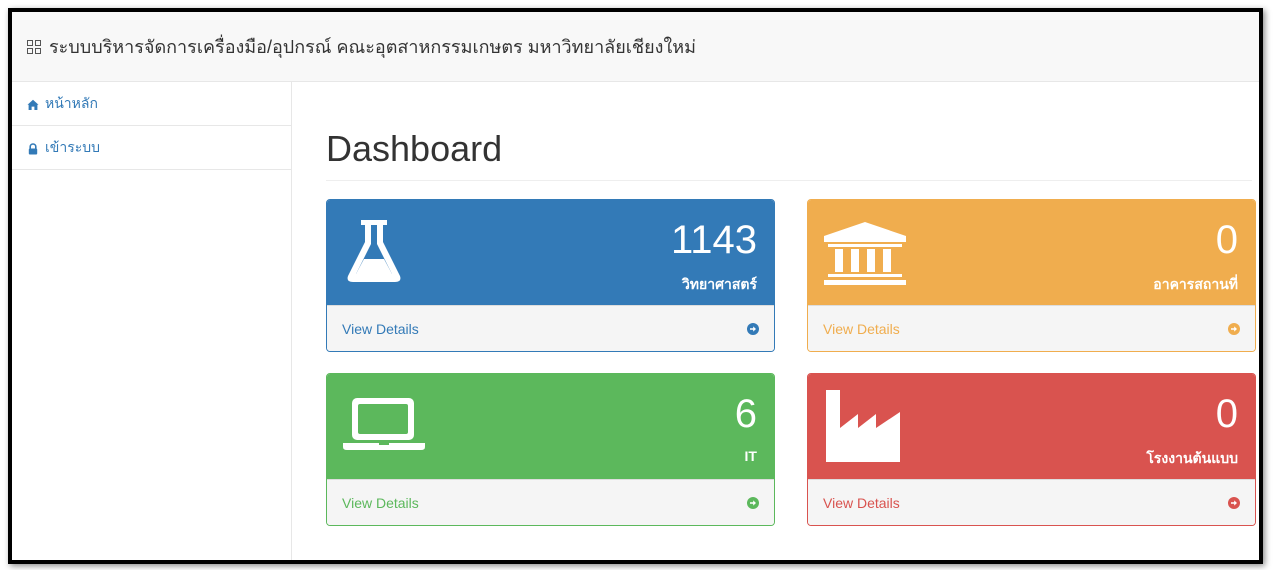  I want to click on panel-label: วิทยาศาสตร์, so click(719, 284).